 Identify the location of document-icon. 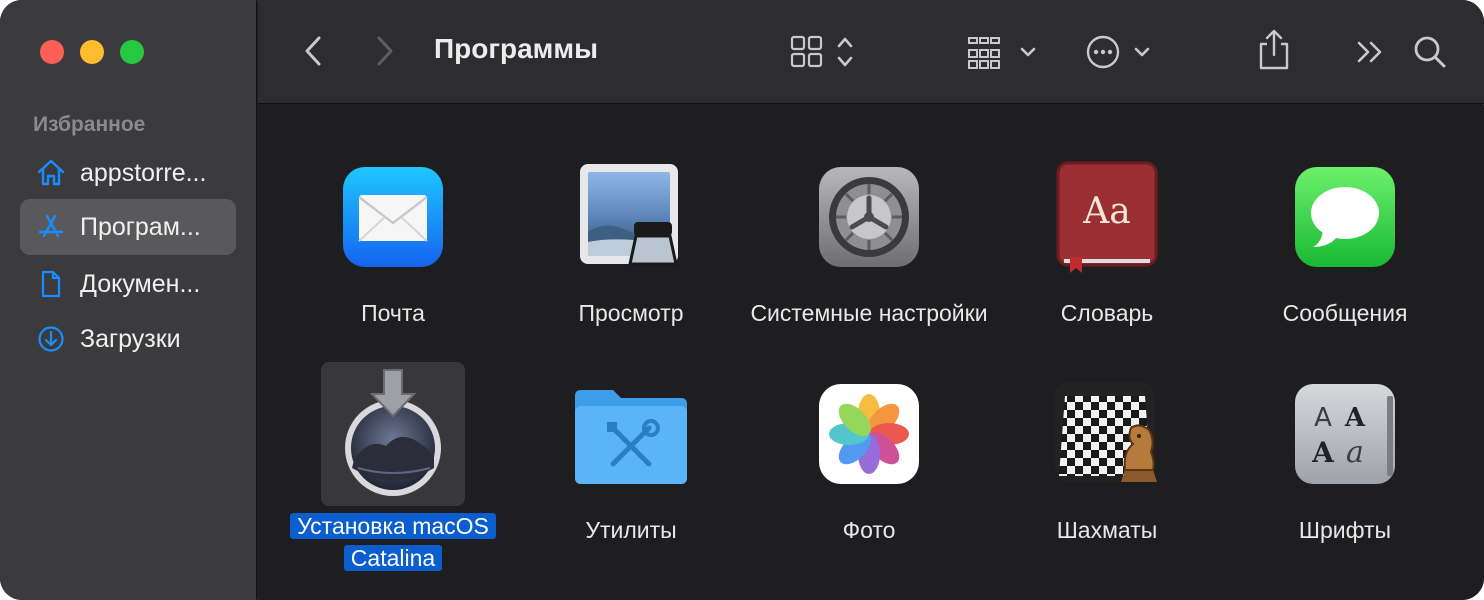
(51, 284).